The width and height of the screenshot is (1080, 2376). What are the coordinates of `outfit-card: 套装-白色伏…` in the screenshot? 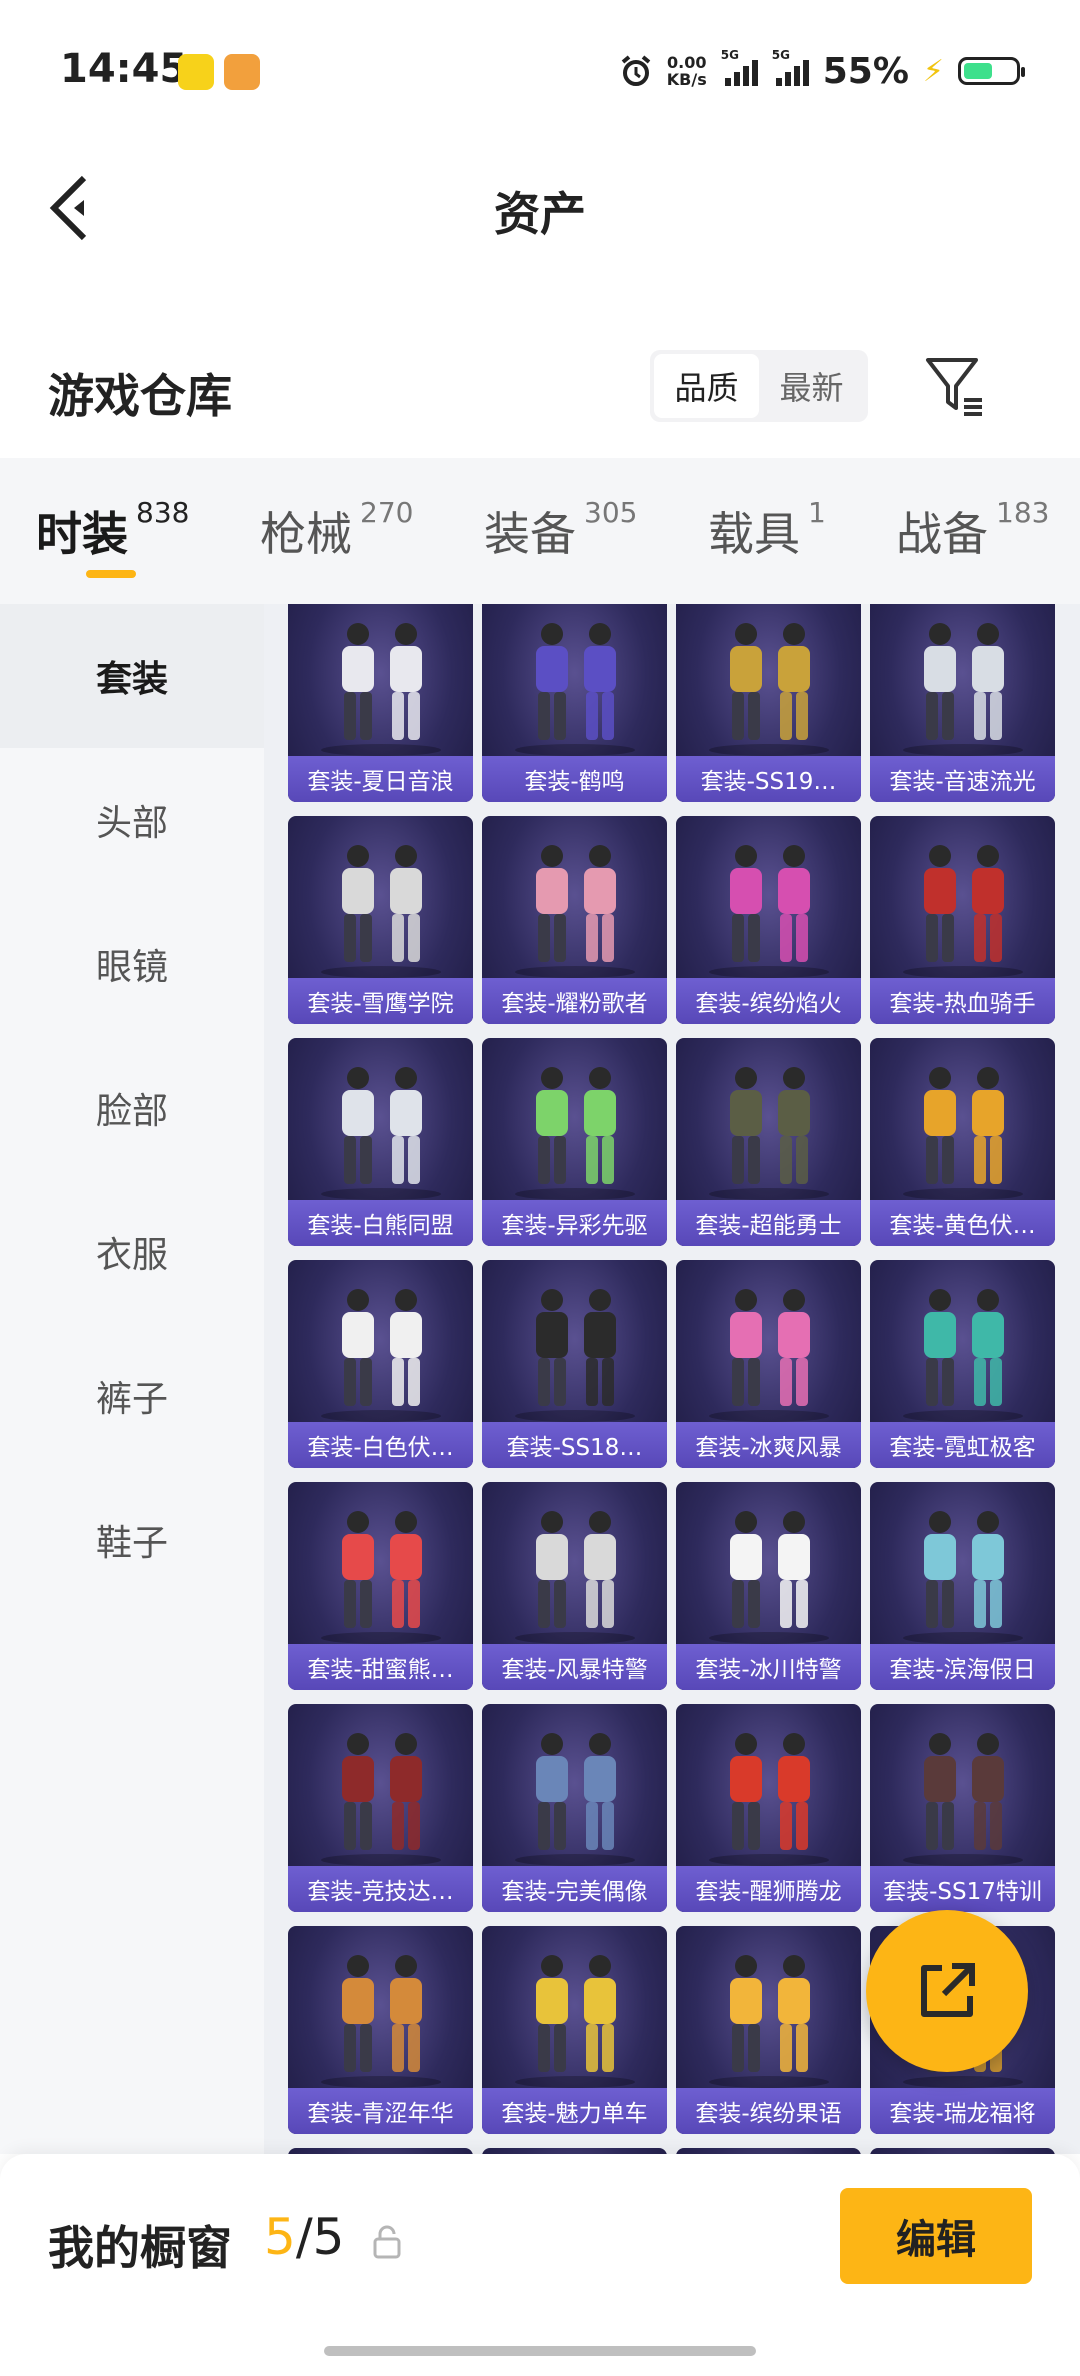 It's located at (380, 1364).